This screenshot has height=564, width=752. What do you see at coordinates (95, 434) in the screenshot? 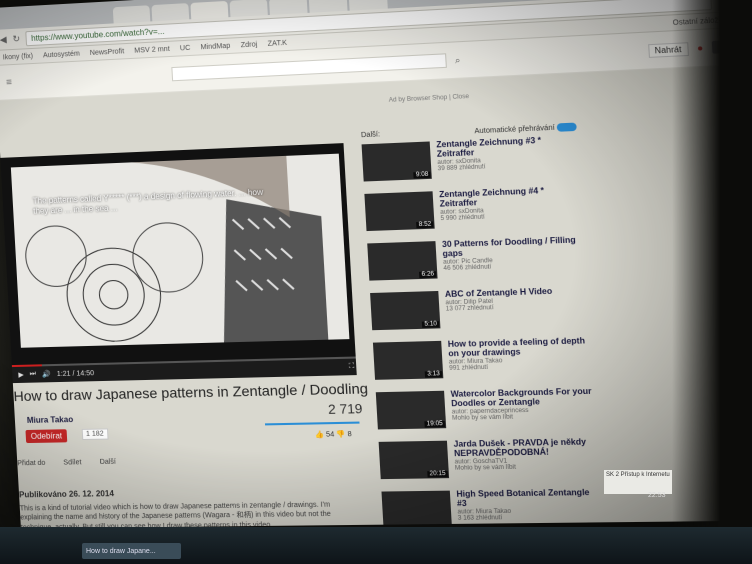
I see `subscriber-count: 1 182` at bounding box center [95, 434].